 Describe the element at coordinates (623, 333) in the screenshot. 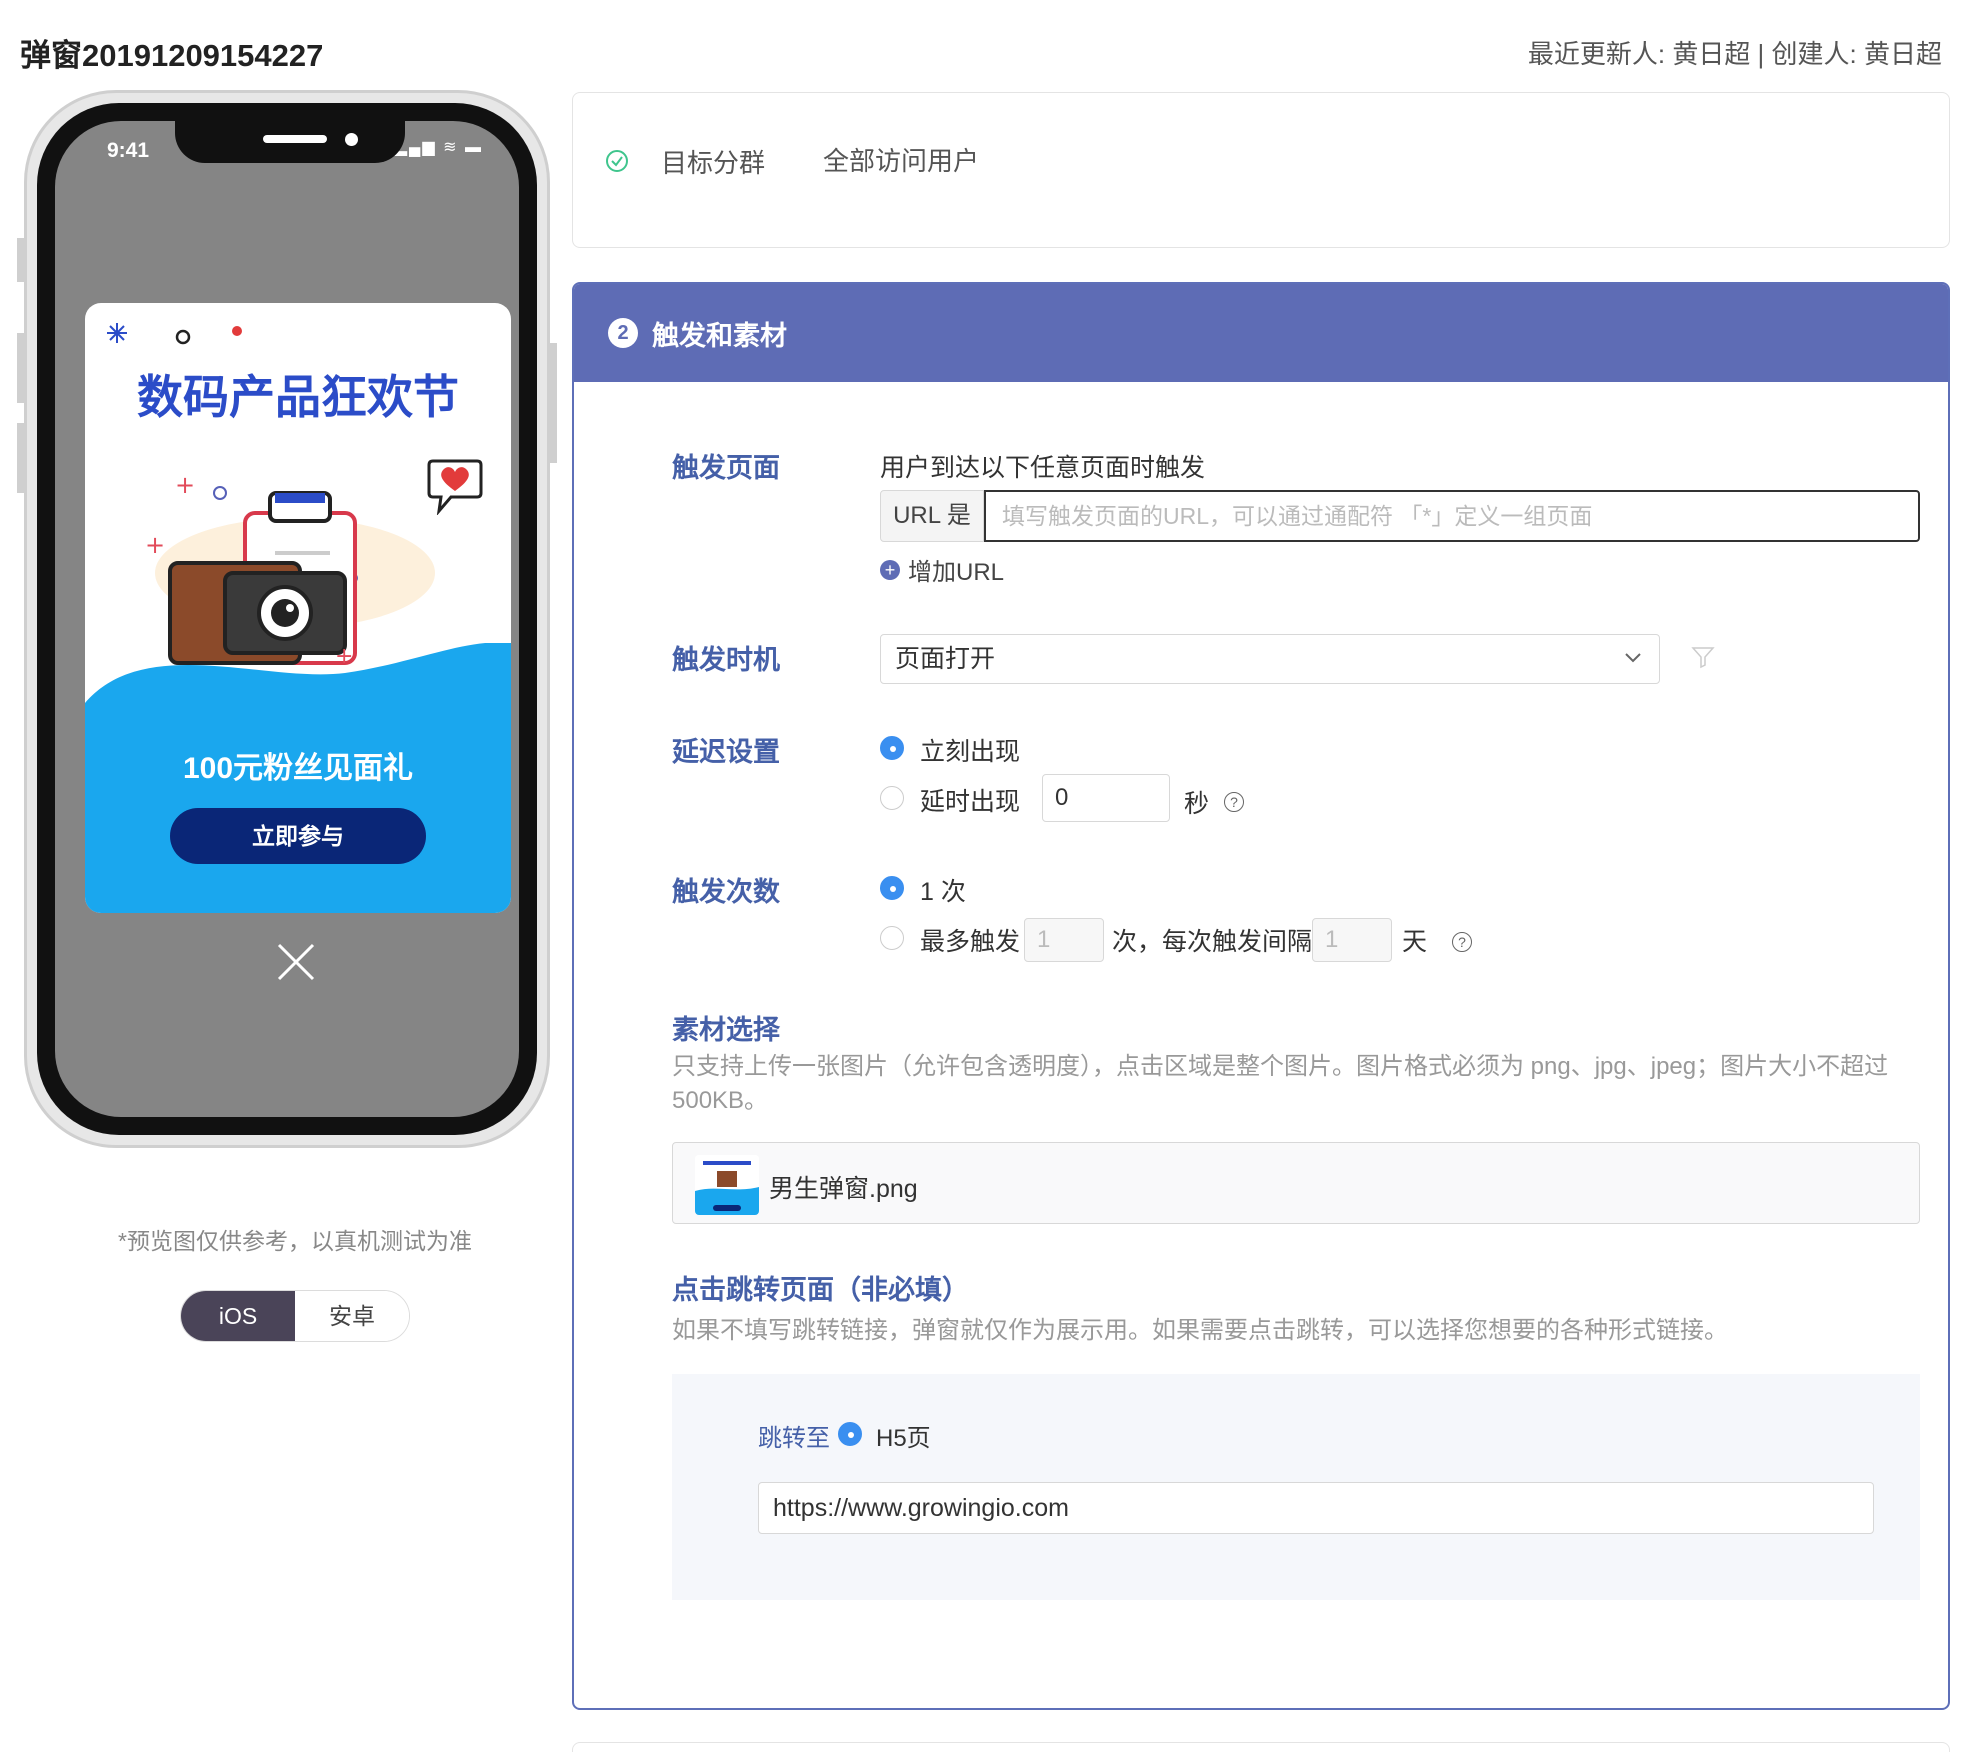

I see `step-number: 2` at that location.